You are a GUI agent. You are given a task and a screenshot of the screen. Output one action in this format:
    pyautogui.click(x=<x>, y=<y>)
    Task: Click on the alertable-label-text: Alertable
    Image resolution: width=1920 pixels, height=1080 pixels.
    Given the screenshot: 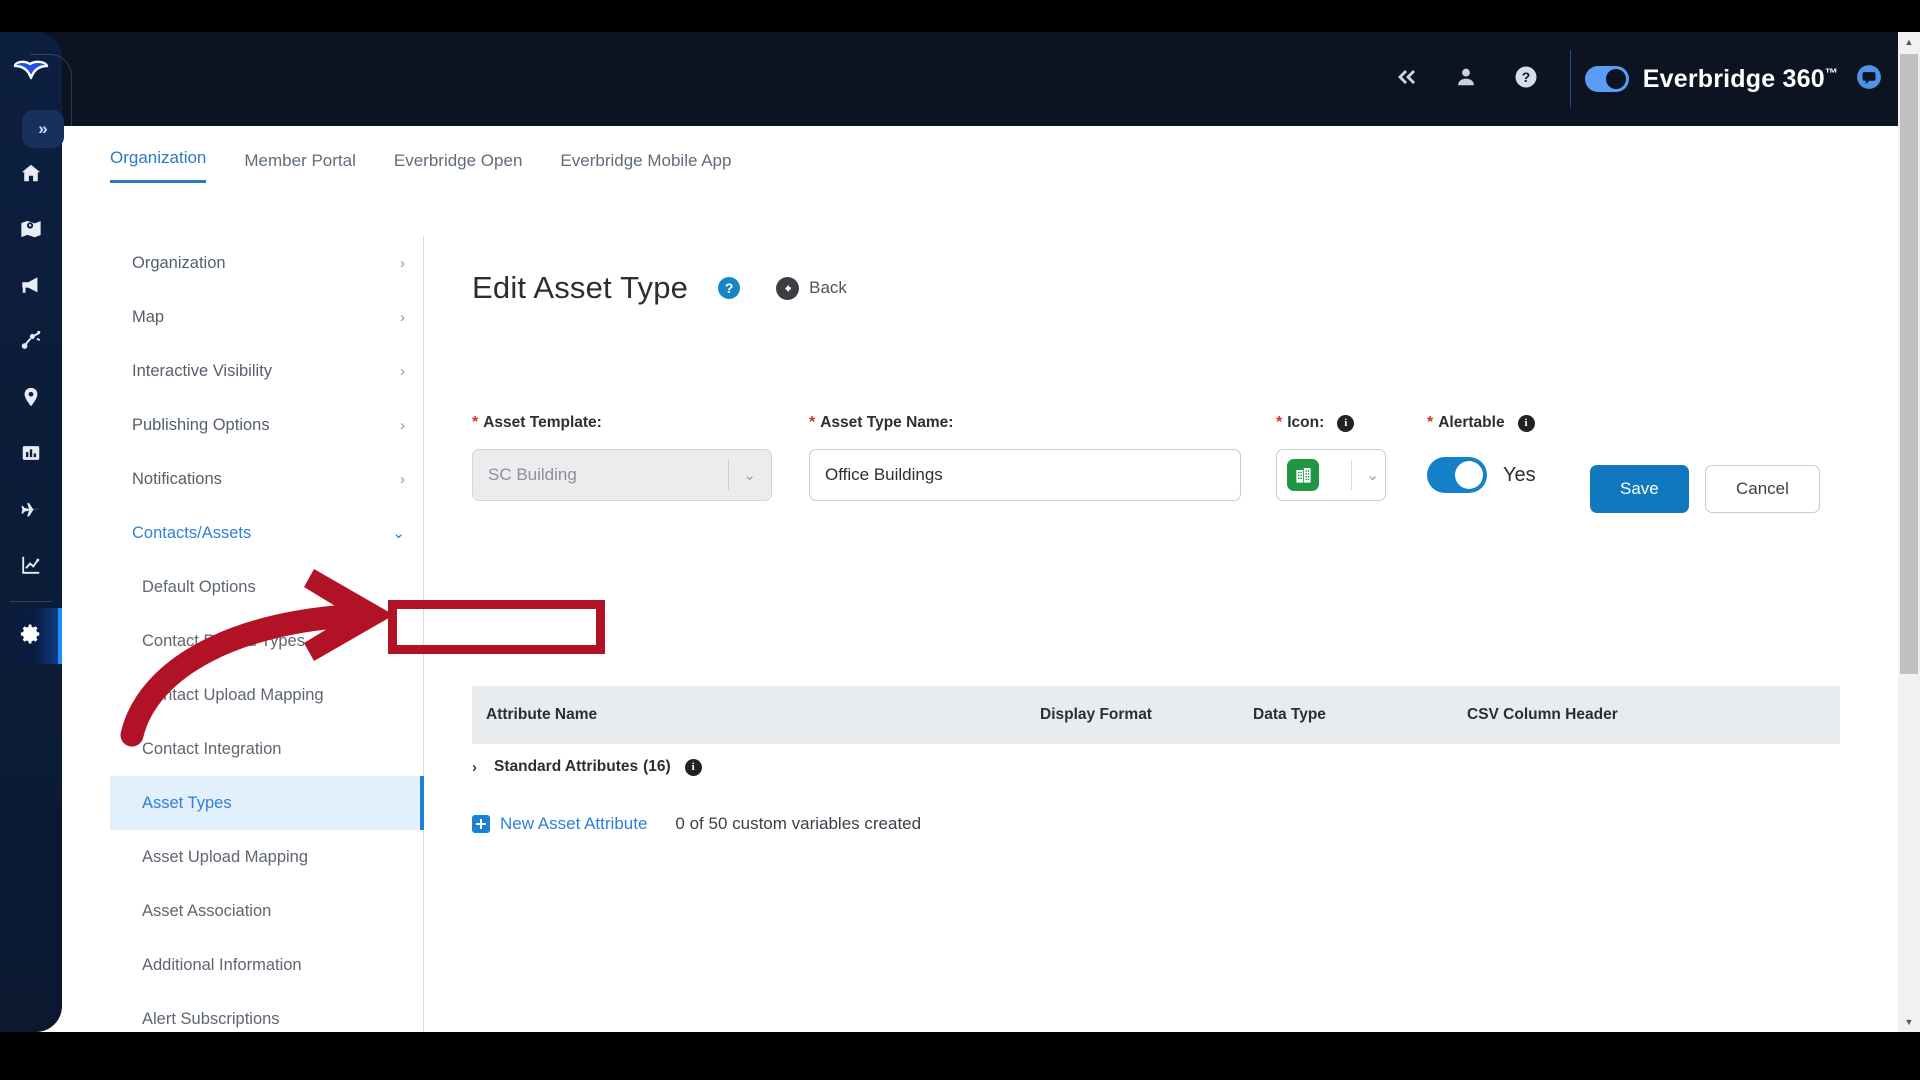 What is the action you would take?
    pyautogui.click(x=1471, y=422)
    